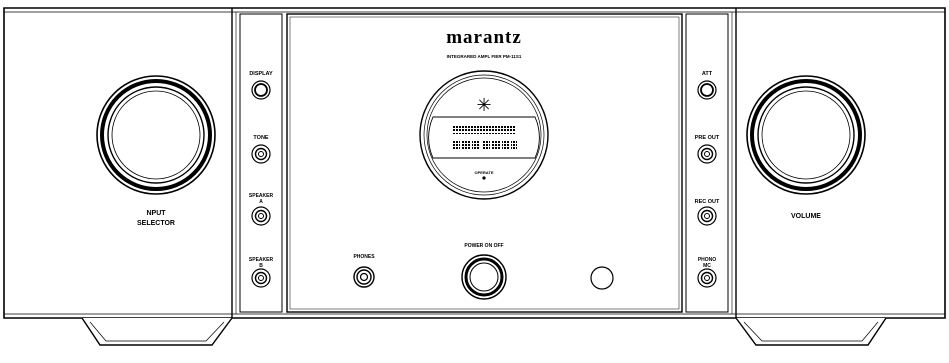 Image resolution: width=949 pixels, height=363 pixels. What do you see at coordinates (806, 216) in the screenshot?
I see `volume-label: VOLUME` at bounding box center [806, 216].